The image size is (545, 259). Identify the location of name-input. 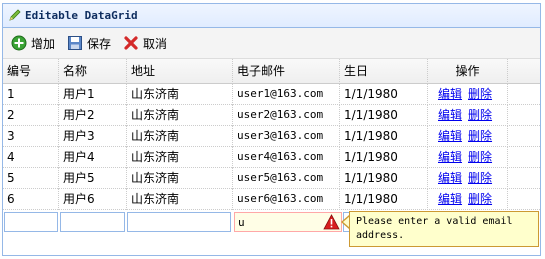
(92, 222).